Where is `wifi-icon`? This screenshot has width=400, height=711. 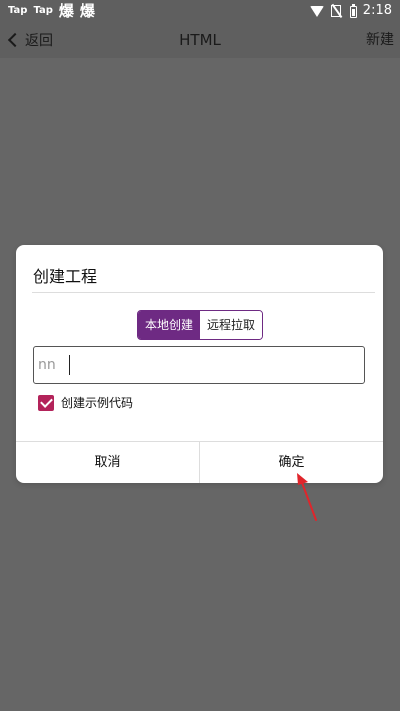
wifi-icon is located at coordinates (316, 11).